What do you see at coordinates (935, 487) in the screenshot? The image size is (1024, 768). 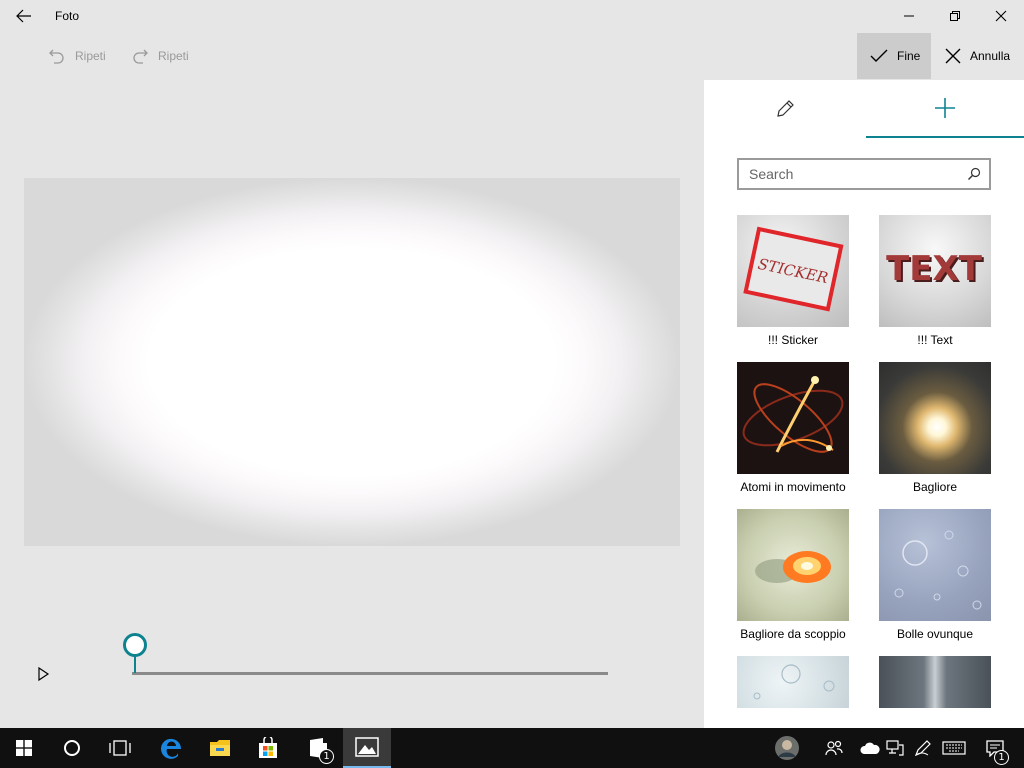 I see `effect-label: Bagliore` at bounding box center [935, 487].